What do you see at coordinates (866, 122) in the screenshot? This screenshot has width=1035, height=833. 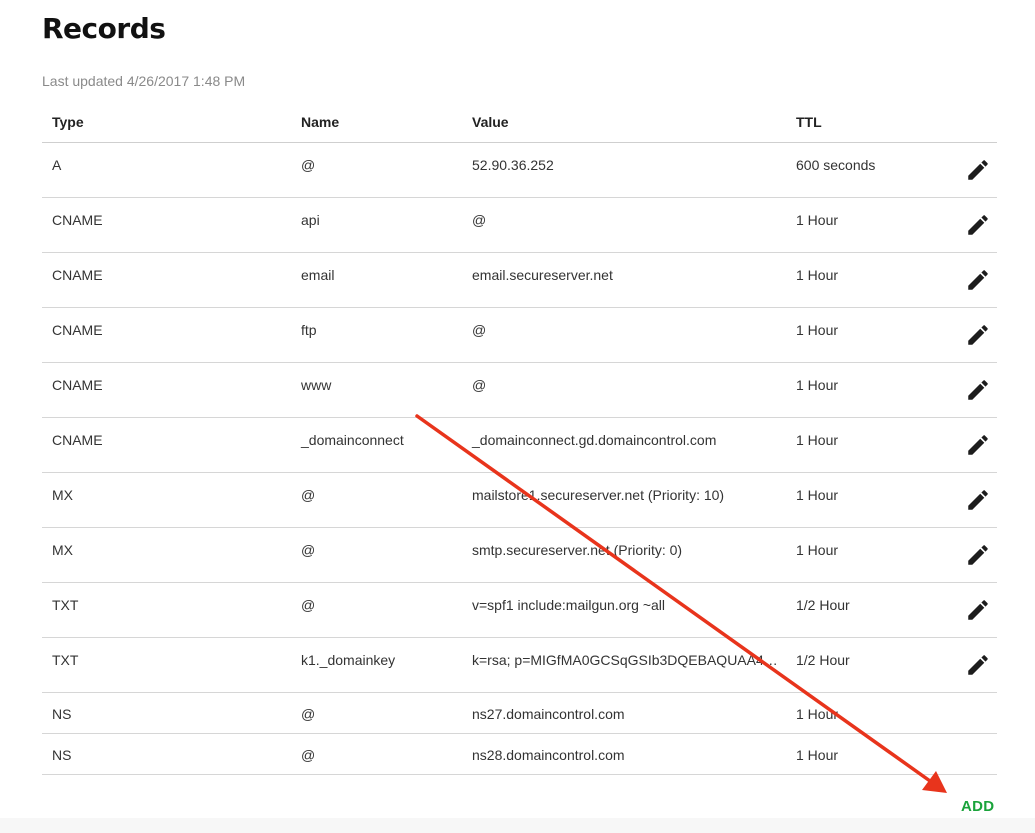 I see `column-header-ttl: TTL` at bounding box center [866, 122].